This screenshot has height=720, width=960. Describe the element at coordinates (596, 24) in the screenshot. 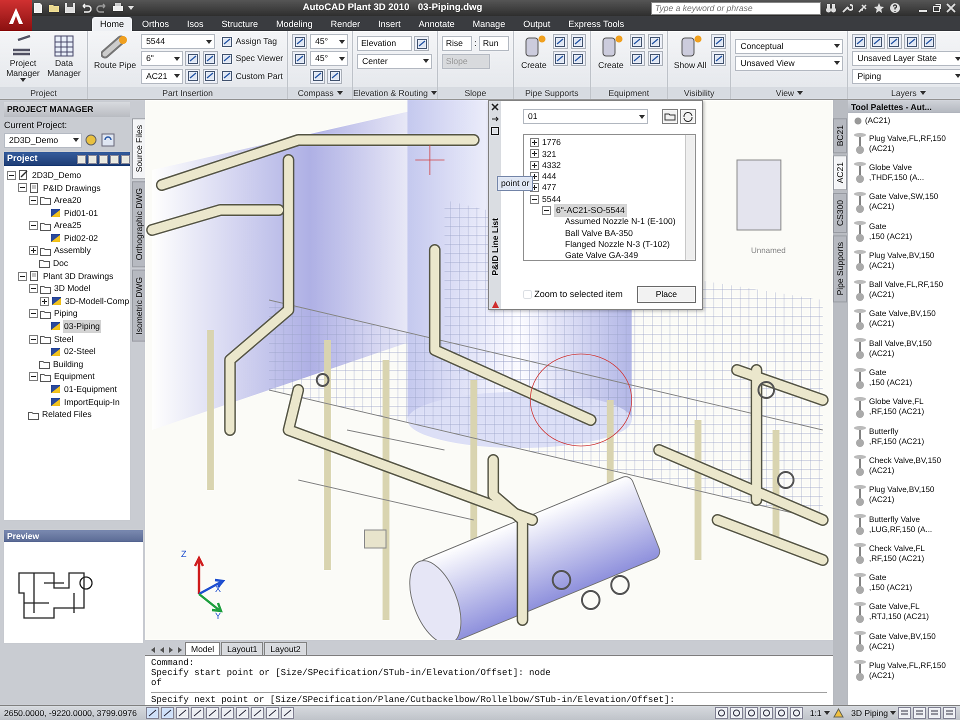

I see `ribbon-tab: Express Tools` at that location.